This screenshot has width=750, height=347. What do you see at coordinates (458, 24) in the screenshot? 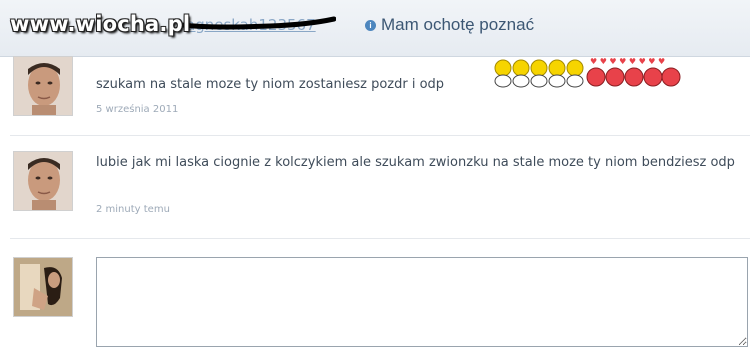
I see `want-to-meet-label: Mam ochotę poznać` at bounding box center [458, 24].